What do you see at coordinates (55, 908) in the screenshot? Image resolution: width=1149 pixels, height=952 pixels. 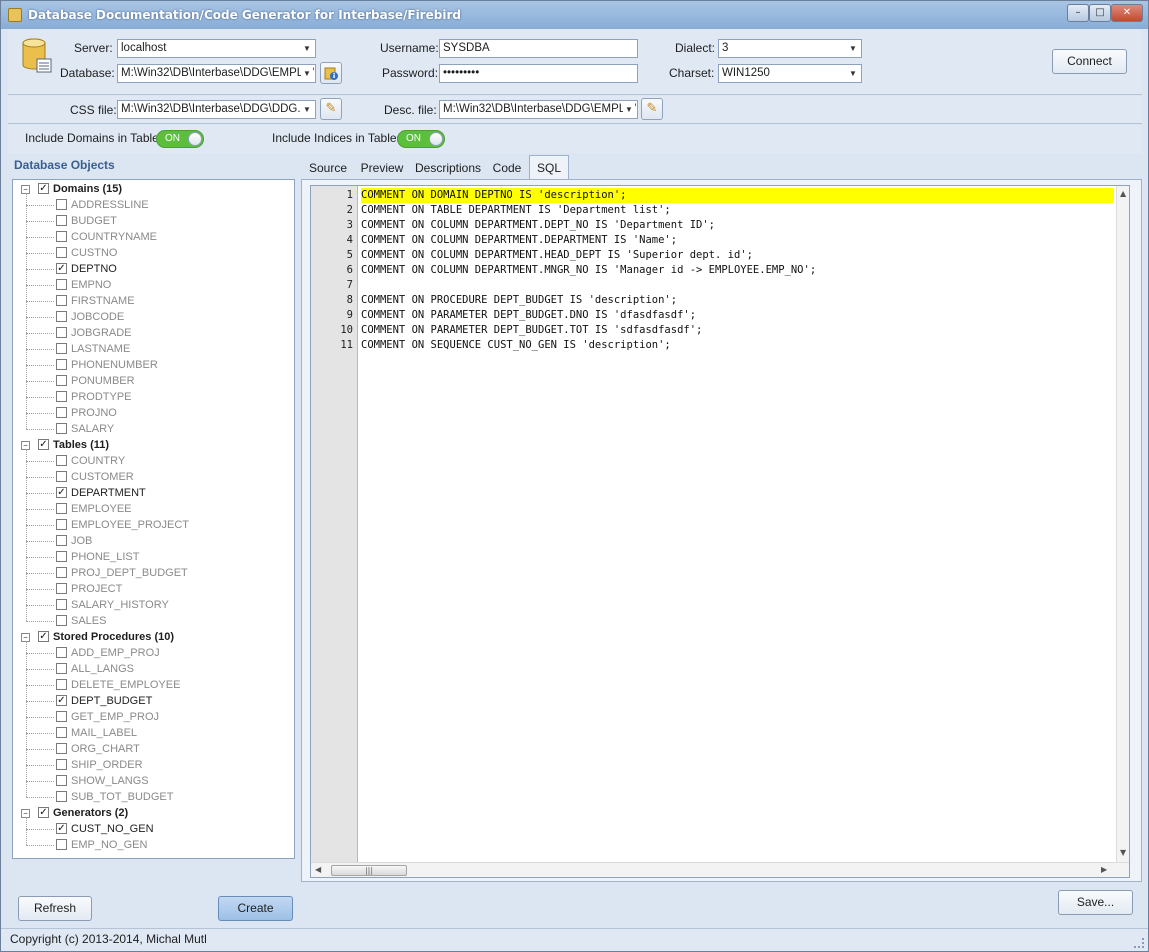 I see `refresh-button: Refresh` at bounding box center [55, 908].